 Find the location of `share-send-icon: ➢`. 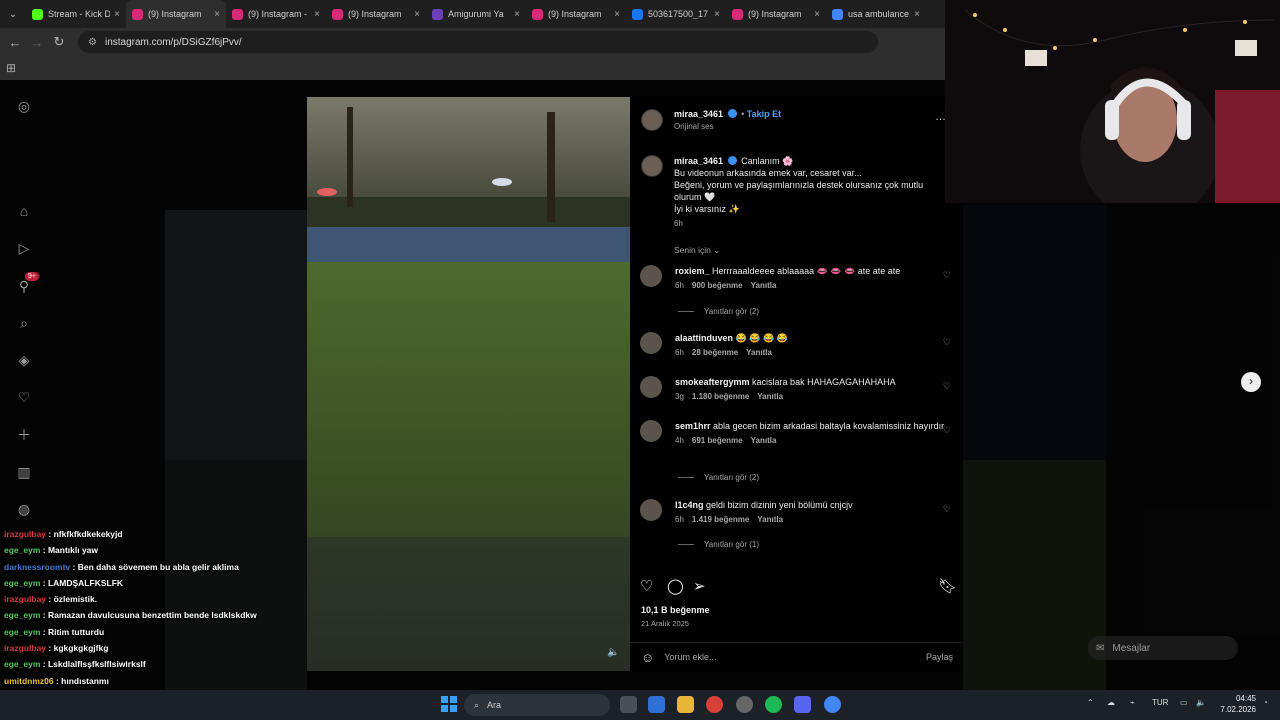

share-send-icon: ➢ is located at coordinates (699, 586).